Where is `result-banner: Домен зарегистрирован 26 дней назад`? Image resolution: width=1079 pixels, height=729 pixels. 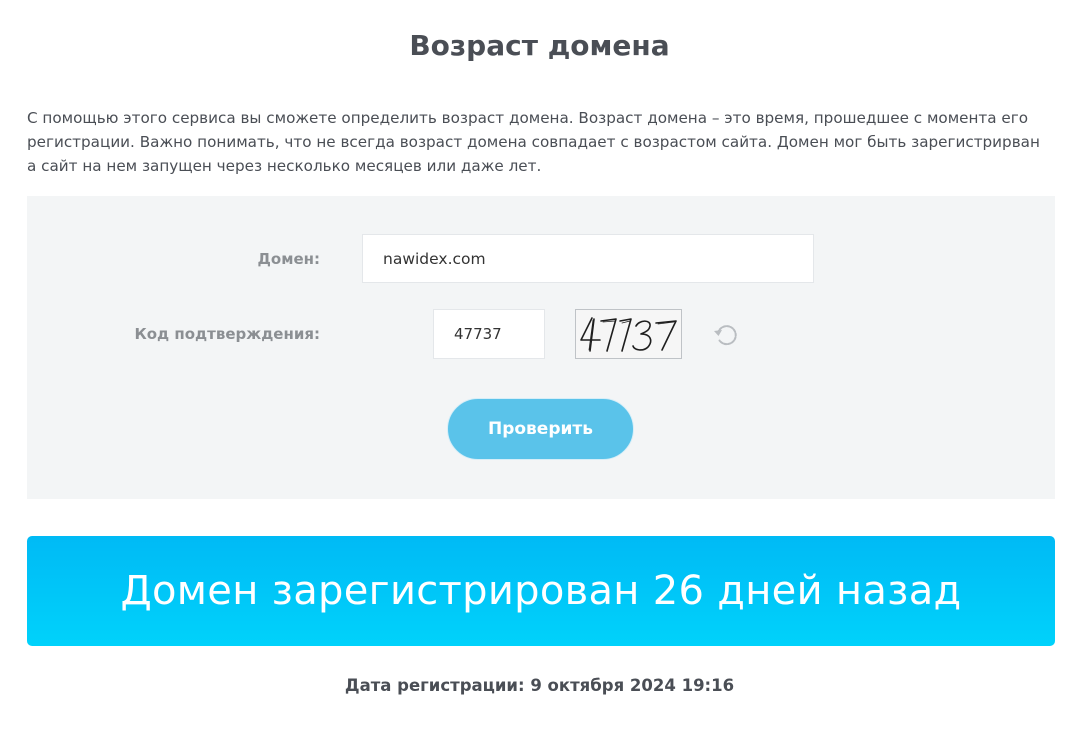
result-banner: Домен зарегистрирован 26 дней назад is located at coordinates (541, 591).